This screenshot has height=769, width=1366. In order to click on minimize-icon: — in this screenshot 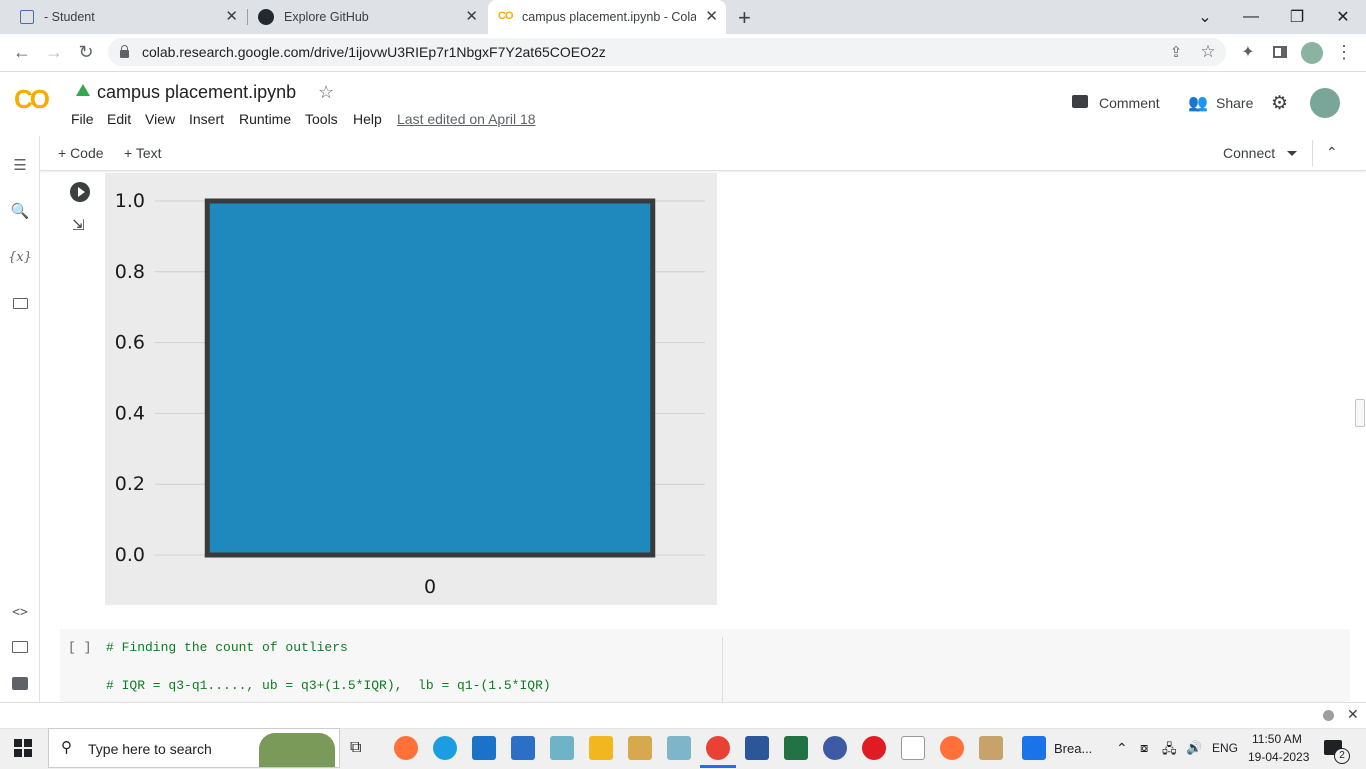, I will do `click(1251, 17)`.